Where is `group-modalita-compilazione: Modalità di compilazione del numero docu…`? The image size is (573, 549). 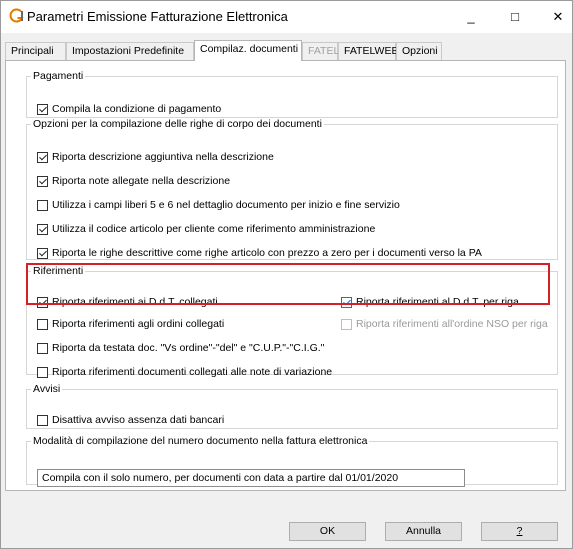 group-modalita-compilazione: Modalità di compilazione del numero docu… is located at coordinates (292, 461).